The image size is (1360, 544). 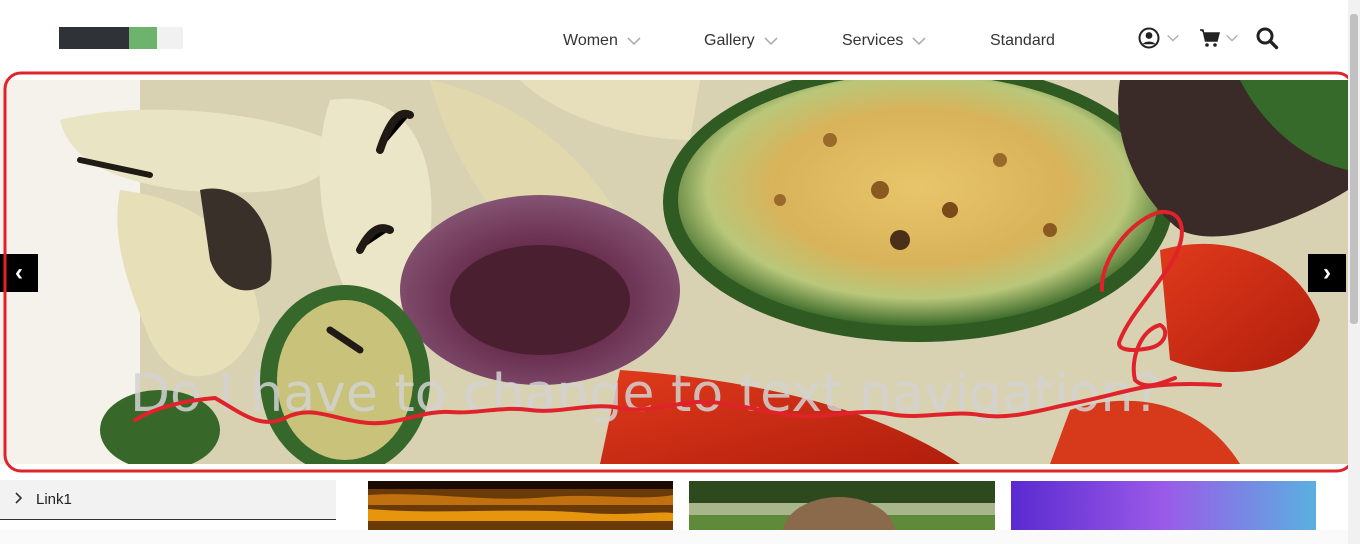 I want to click on chevron-left-icon: ‹, so click(x=19, y=272).